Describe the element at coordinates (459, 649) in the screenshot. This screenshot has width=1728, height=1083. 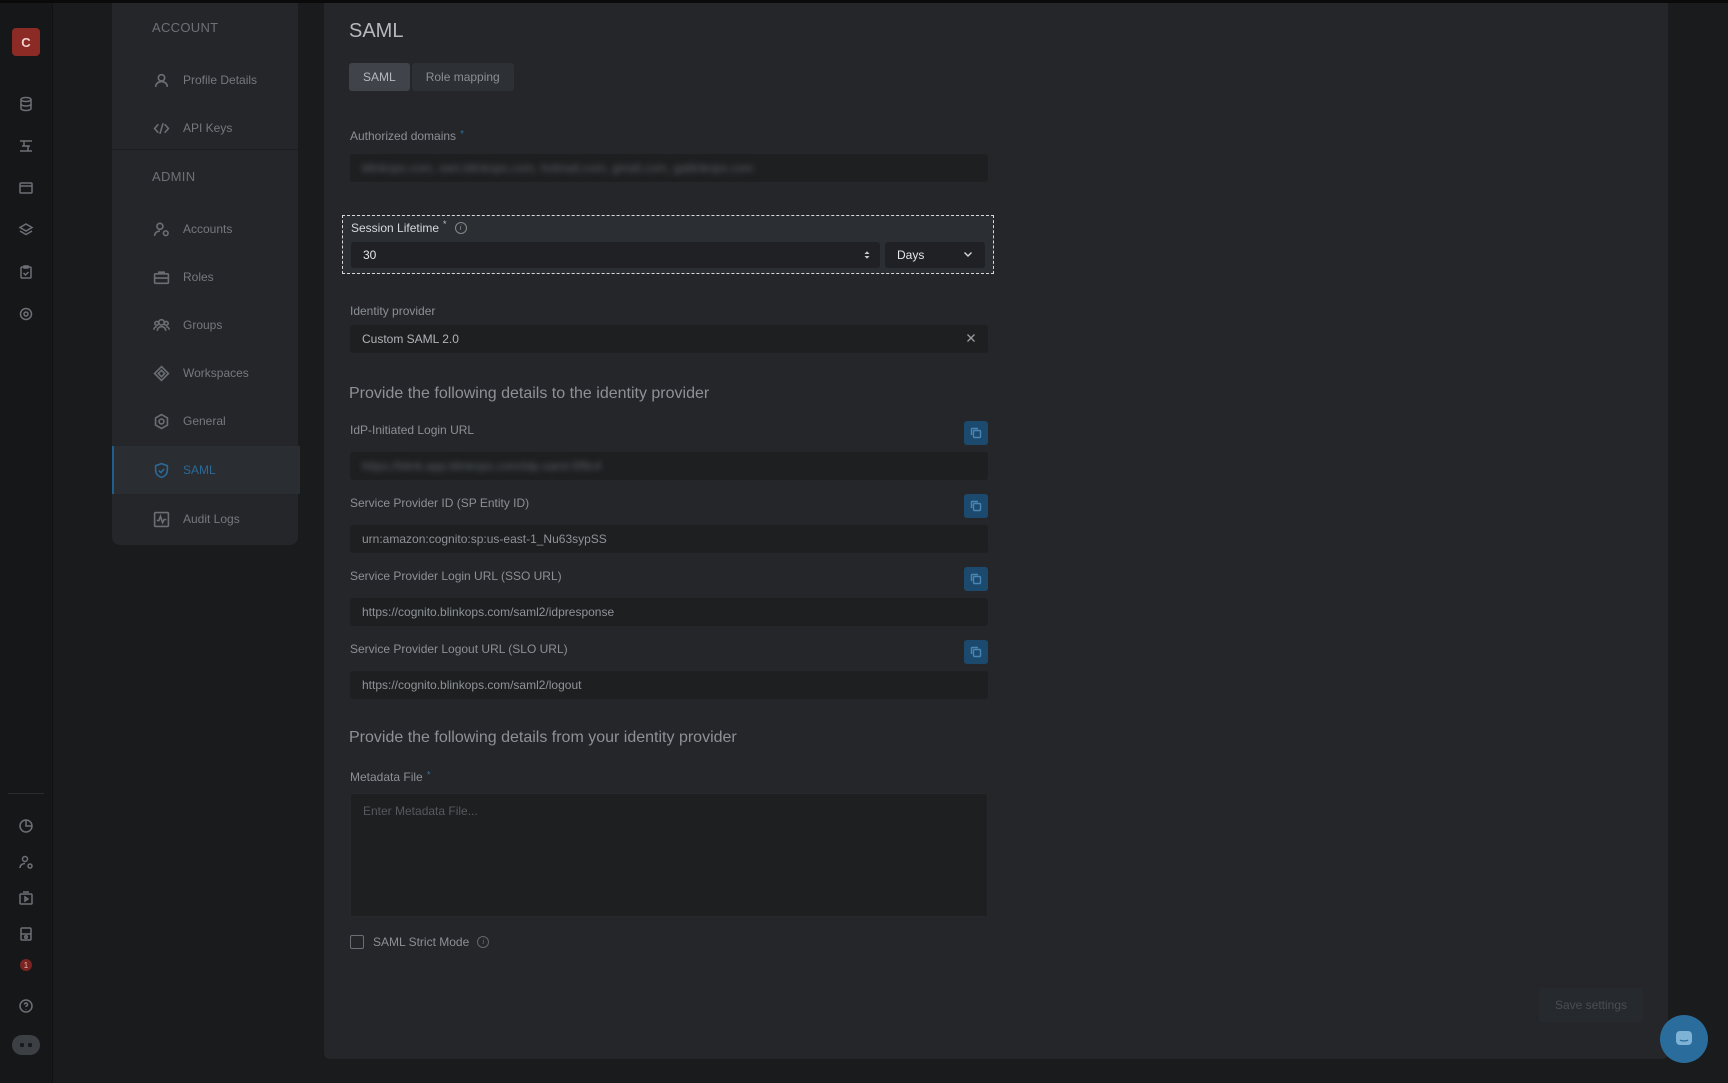
I see `slo-url-label: Service Provider Logout URL (SLO URL)` at that location.